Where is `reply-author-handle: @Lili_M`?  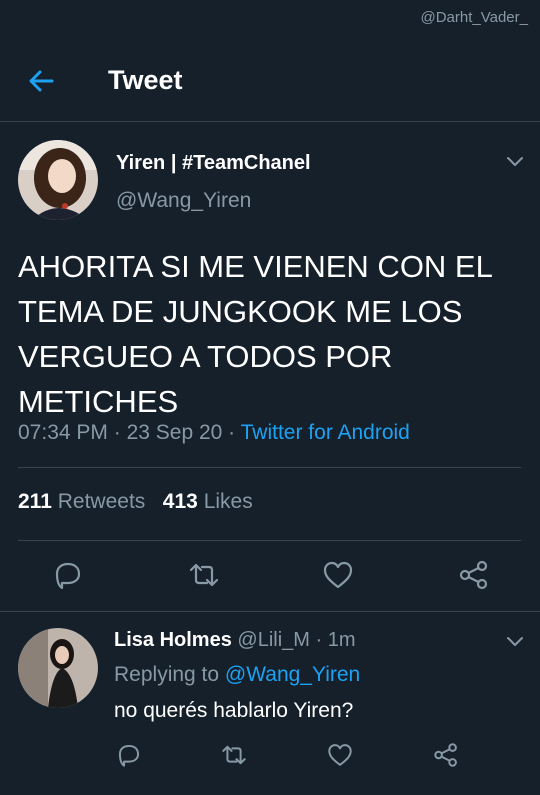
reply-author-handle: @Lili_M is located at coordinates (273, 640).